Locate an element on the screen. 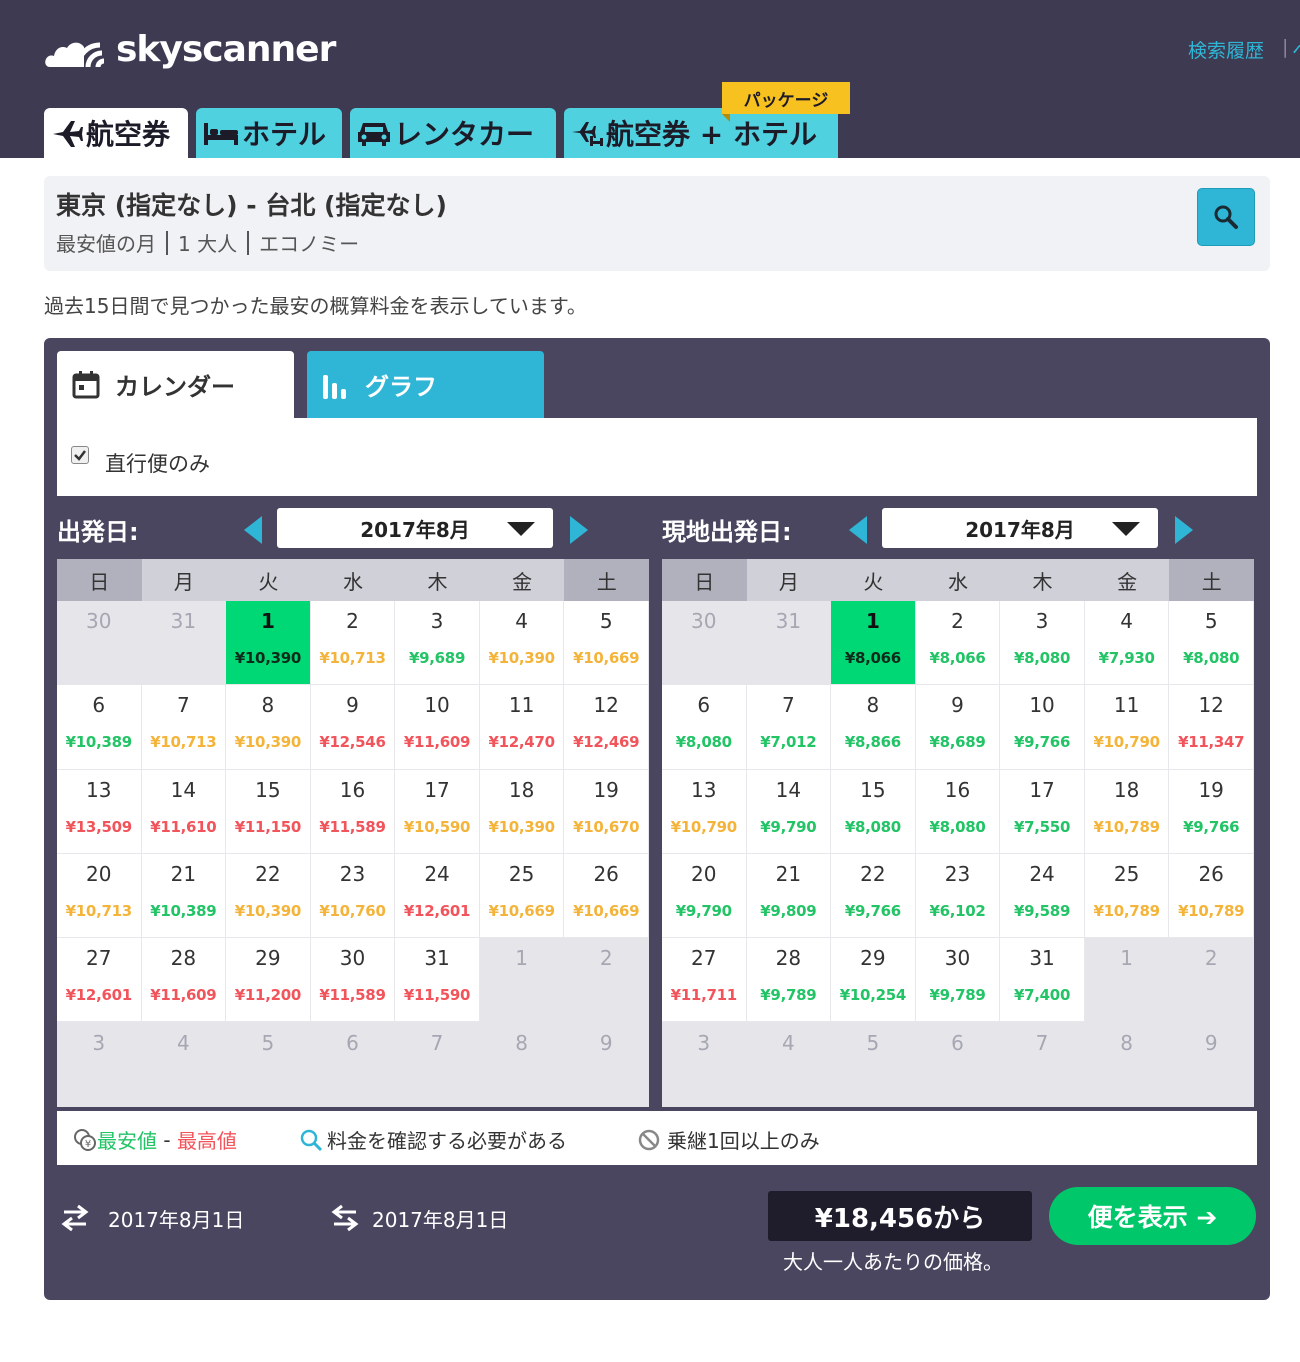  calendar-day: 22 ¥10,390 is located at coordinates (268, 896).